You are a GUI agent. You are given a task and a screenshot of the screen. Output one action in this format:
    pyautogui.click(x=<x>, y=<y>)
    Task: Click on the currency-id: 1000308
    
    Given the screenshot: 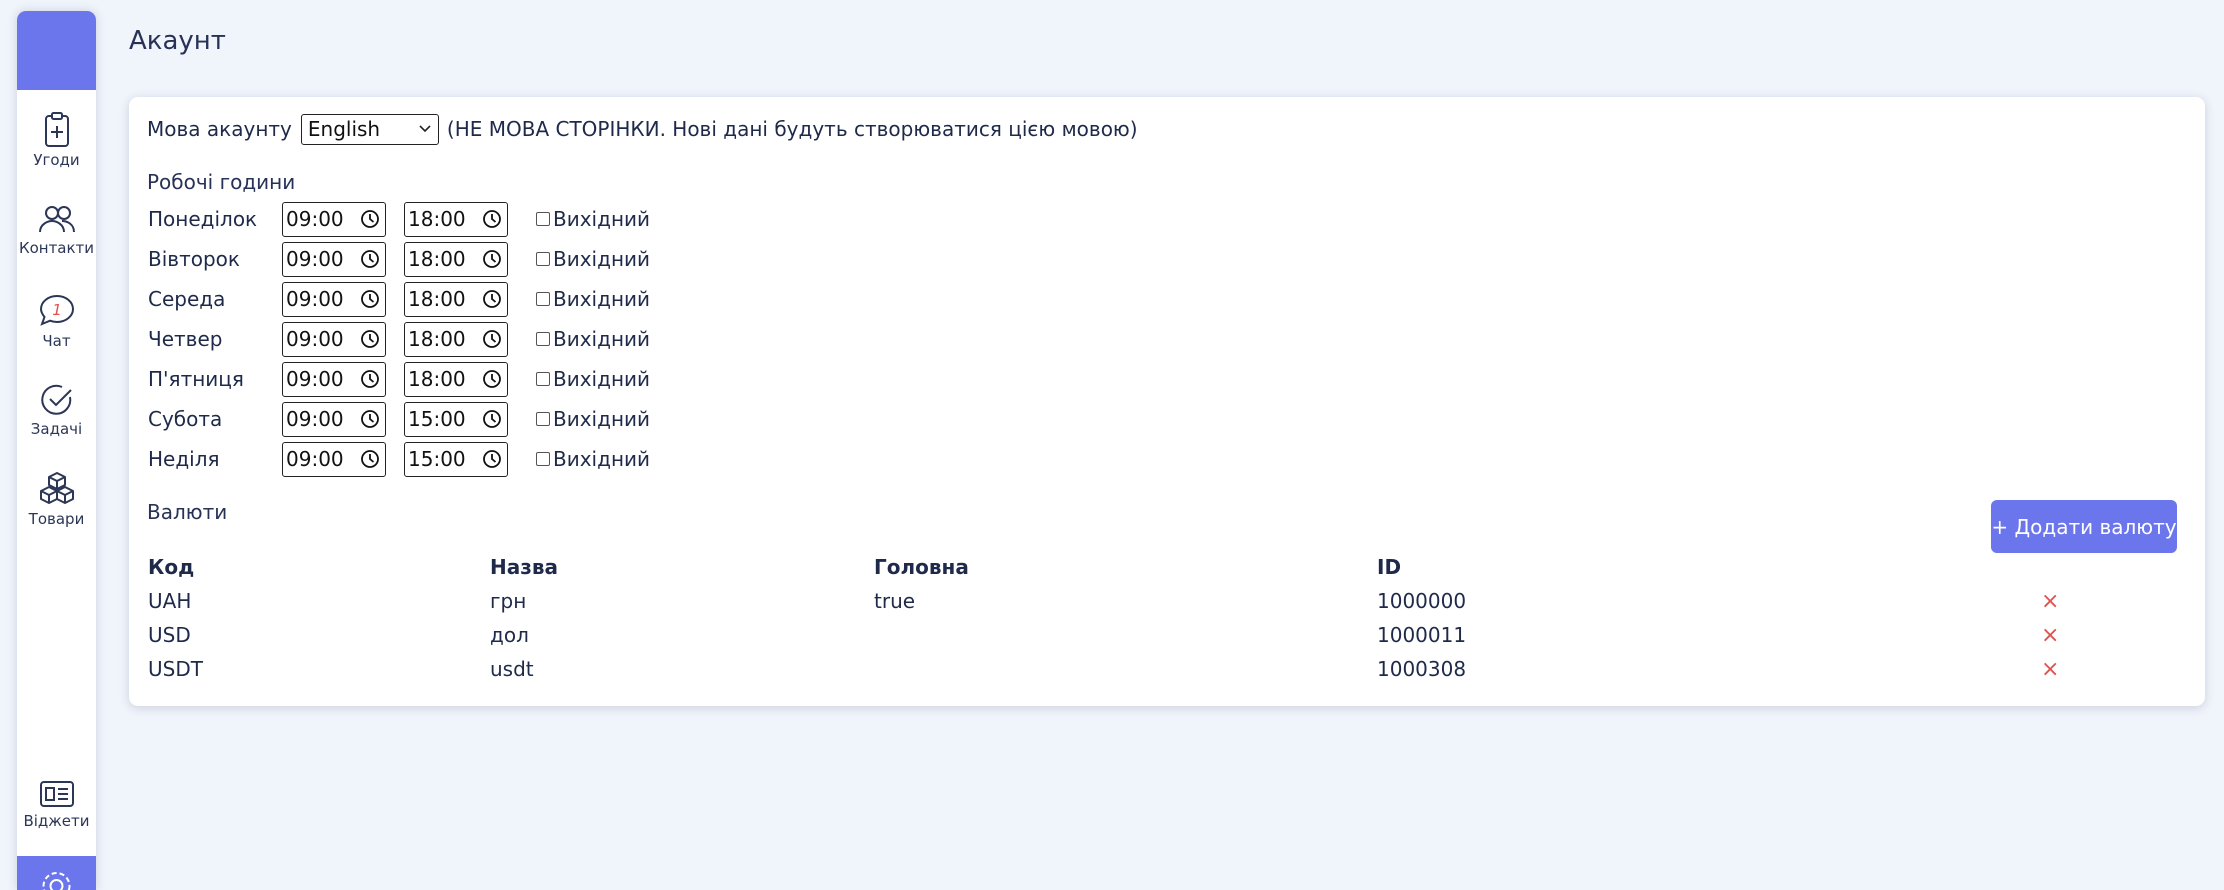 What is the action you would take?
    pyautogui.click(x=1422, y=669)
    